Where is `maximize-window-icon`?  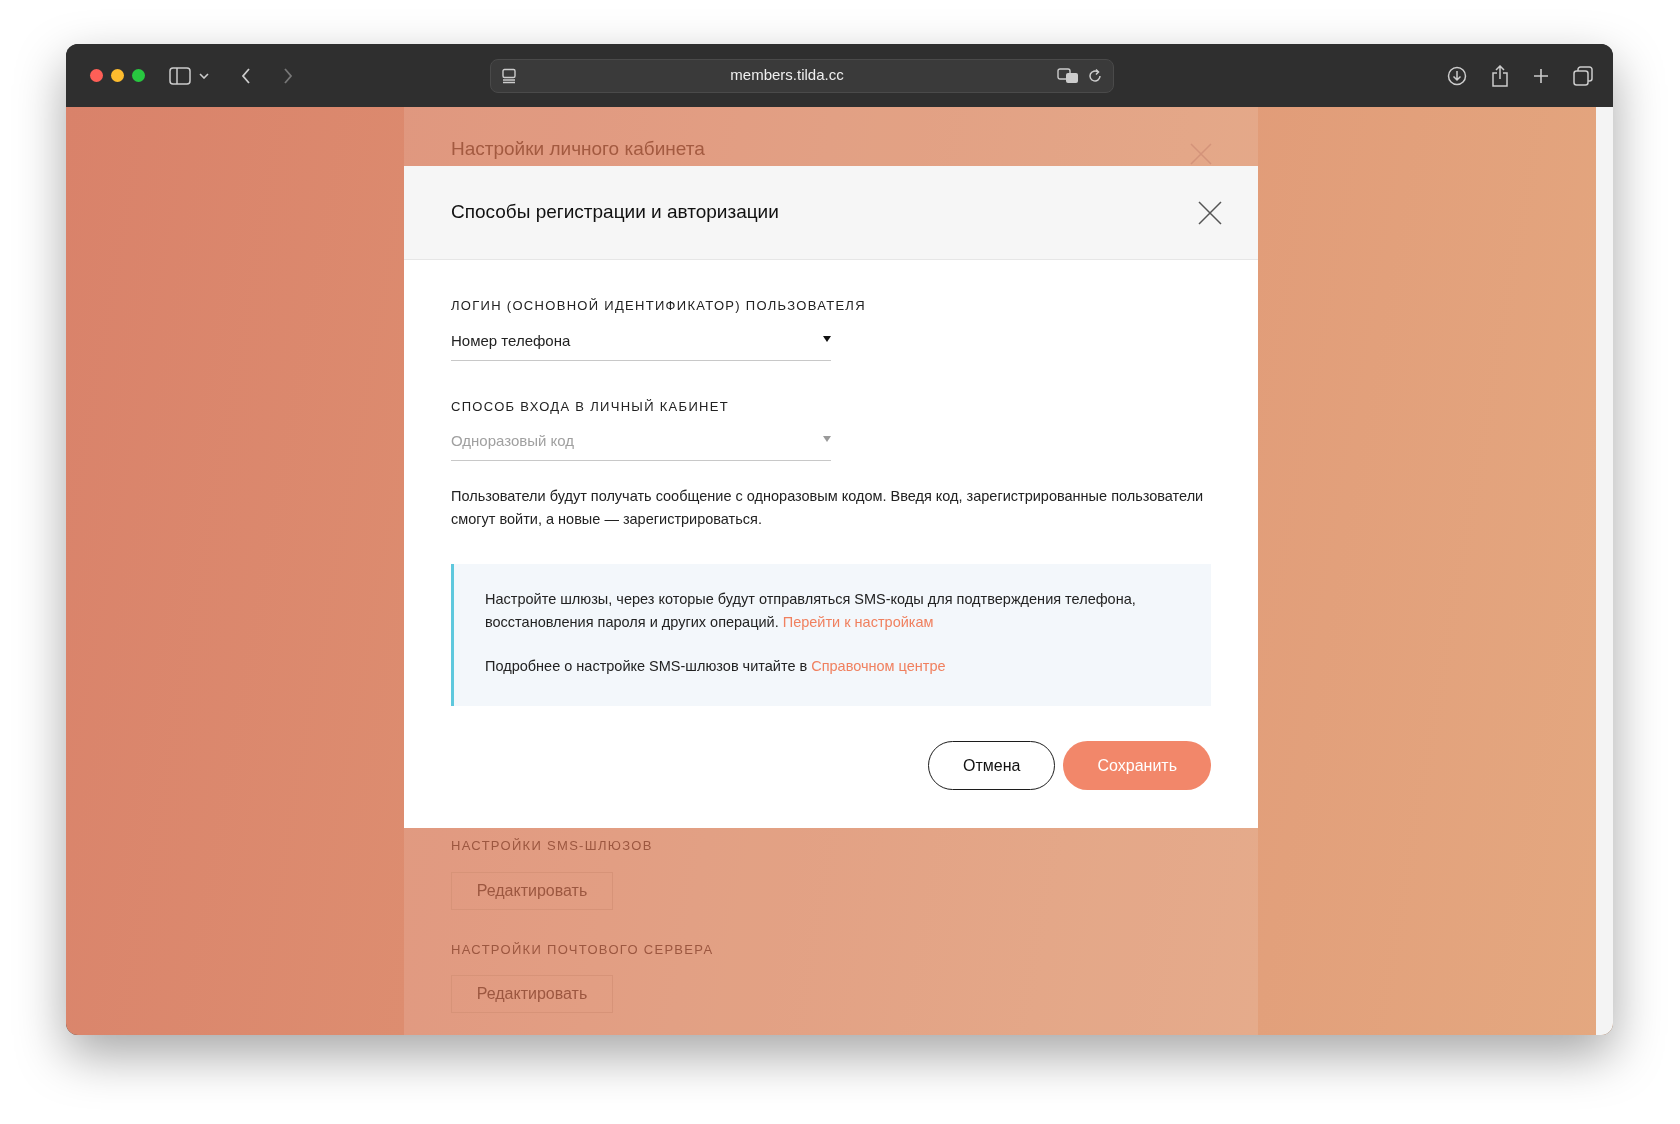 maximize-window-icon is located at coordinates (138, 75).